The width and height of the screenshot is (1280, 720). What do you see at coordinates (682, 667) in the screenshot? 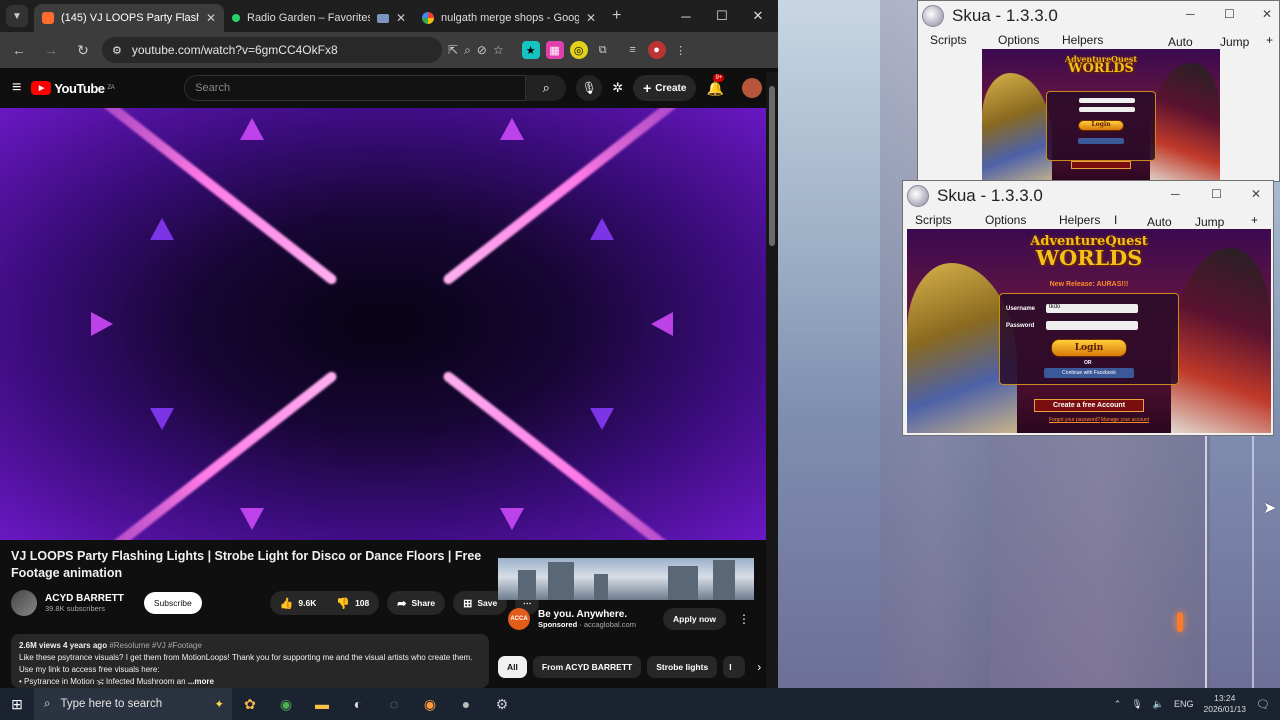
I see `chip-strobe-lights: Strobe lights` at bounding box center [682, 667].